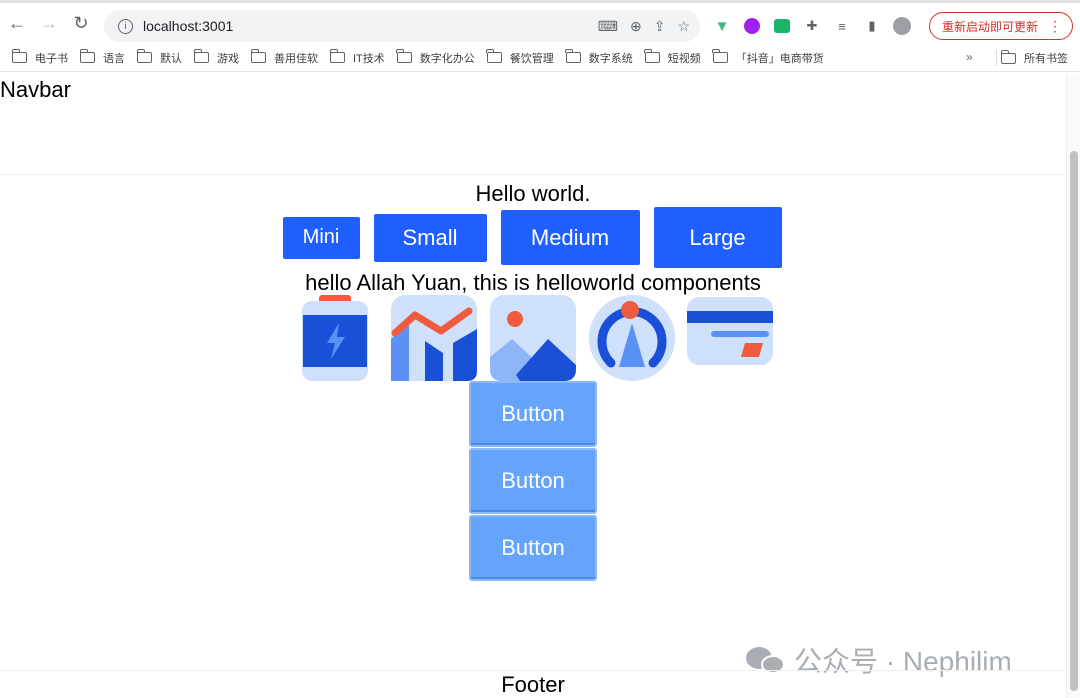  Describe the element at coordinates (125, 26) in the screenshot. I see `site-info-icon: i` at that location.